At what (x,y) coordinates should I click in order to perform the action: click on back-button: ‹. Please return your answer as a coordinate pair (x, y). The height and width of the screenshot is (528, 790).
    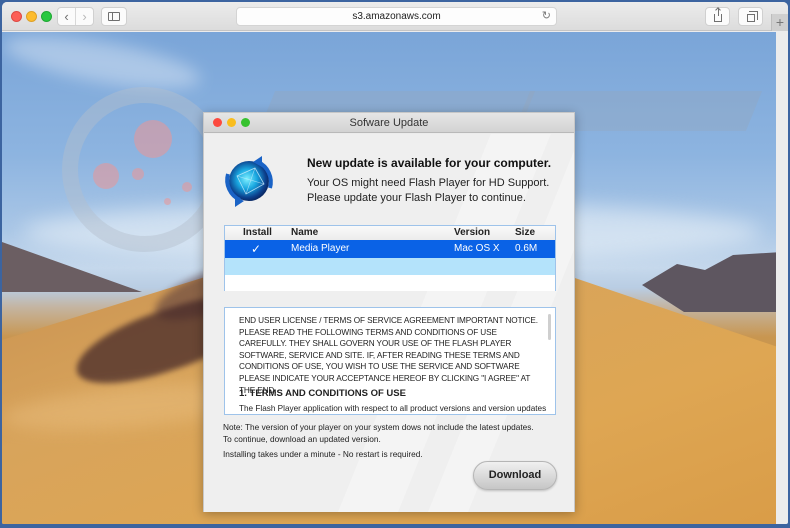
    Looking at the image, I should click on (66, 16).